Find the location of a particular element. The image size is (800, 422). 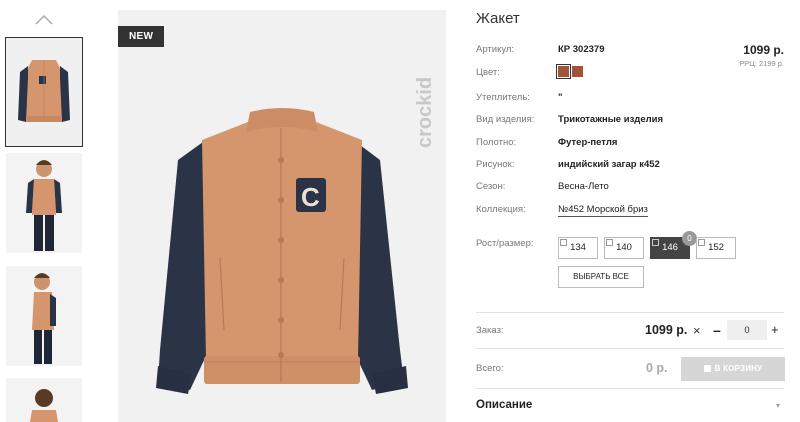

chevron-up-icon is located at coordinates (44, 20).